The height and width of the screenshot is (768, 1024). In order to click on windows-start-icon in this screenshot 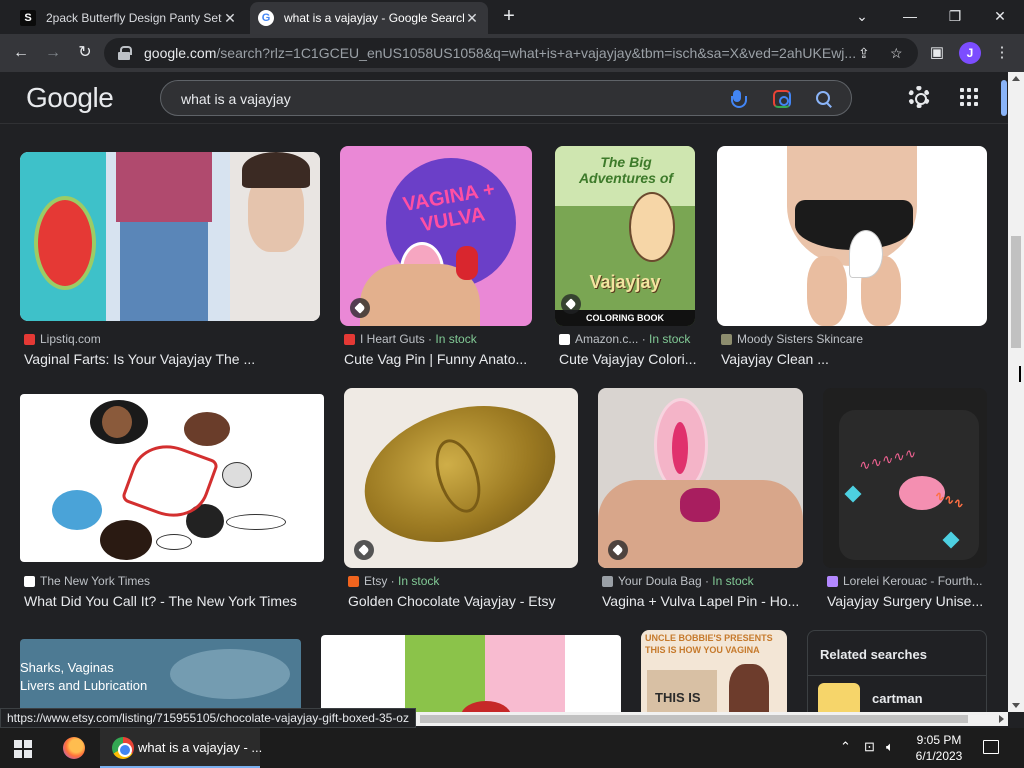, I will do `click(23, 749)`.